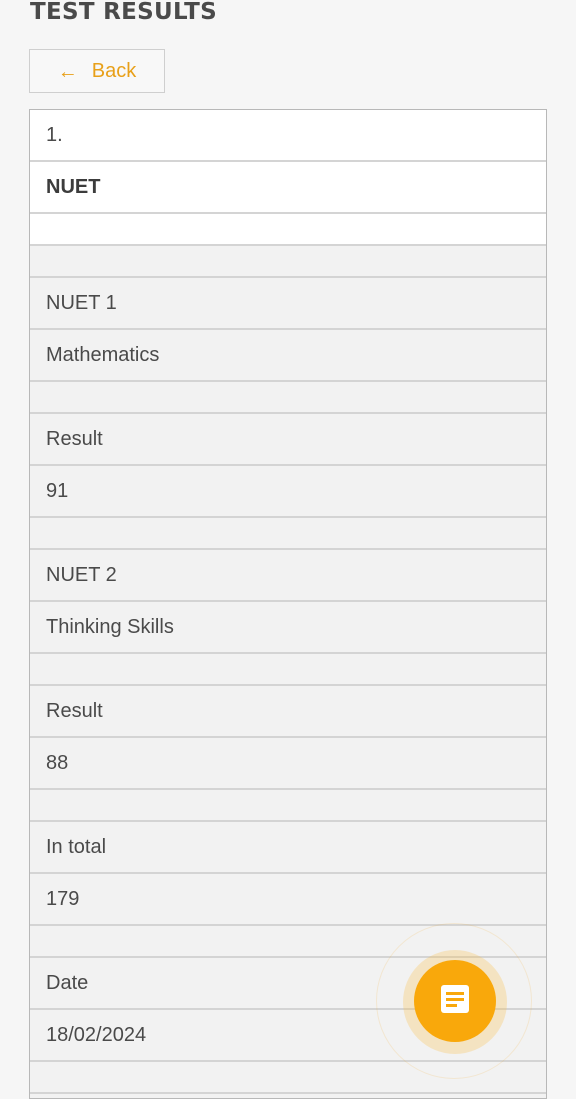  Describe the element at coordinates (114, 70) in the screenshot. I see `back-button-label: Back` at that location.